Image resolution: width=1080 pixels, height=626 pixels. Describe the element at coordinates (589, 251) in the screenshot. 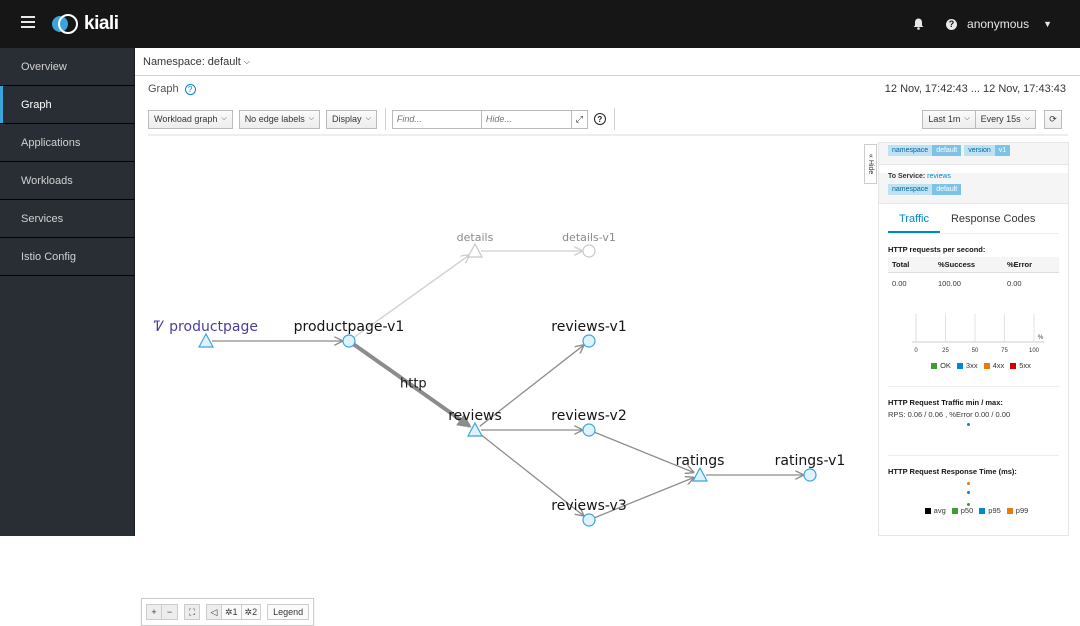

I see `graph-node-details-v1` at that location.